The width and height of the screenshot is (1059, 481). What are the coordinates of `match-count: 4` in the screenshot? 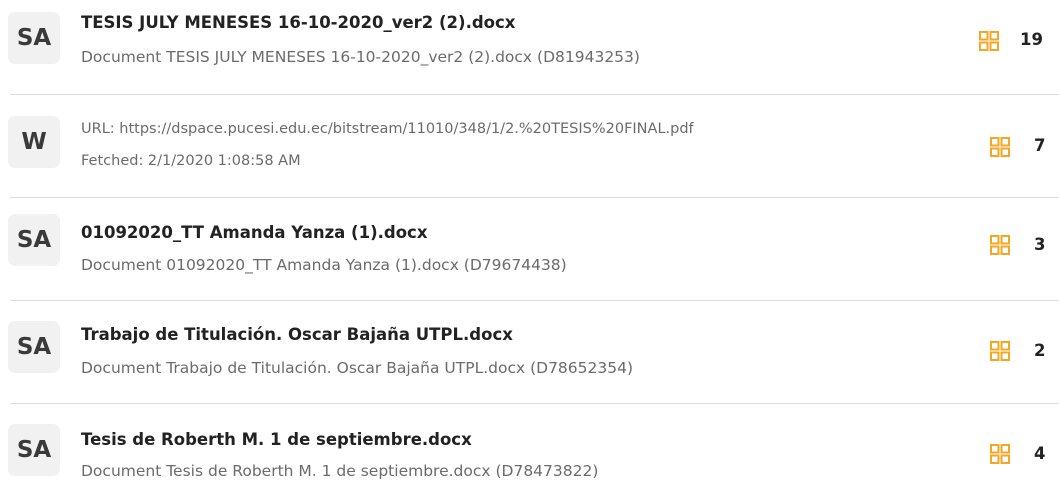 It's located at (1040, 453).